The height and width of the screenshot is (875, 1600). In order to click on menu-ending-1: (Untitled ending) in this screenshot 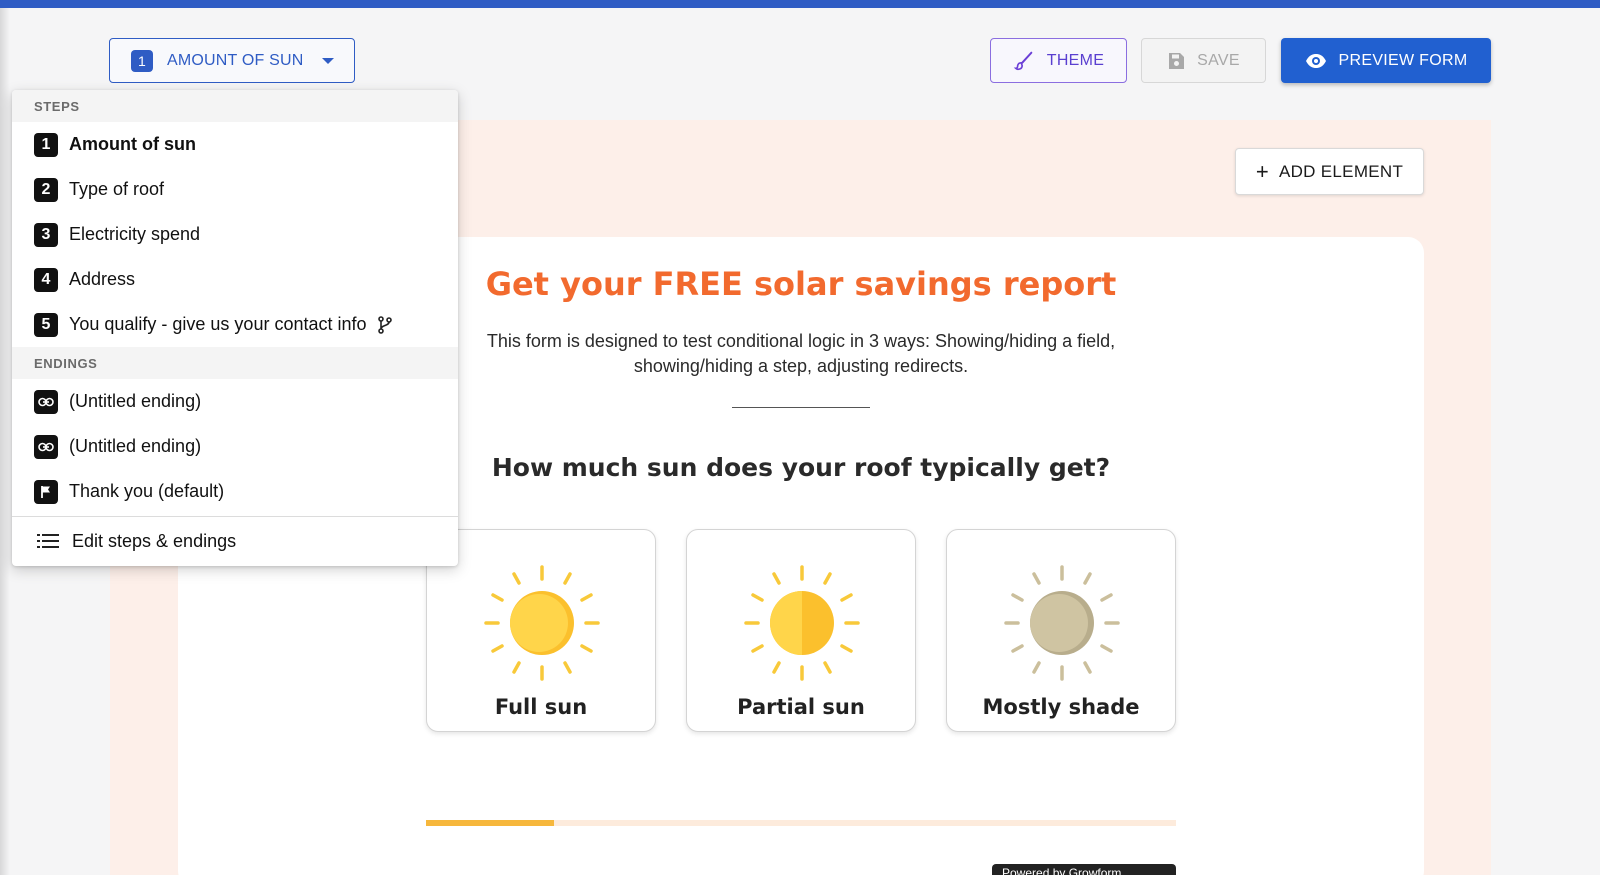, I will do `click(235, 401)`.